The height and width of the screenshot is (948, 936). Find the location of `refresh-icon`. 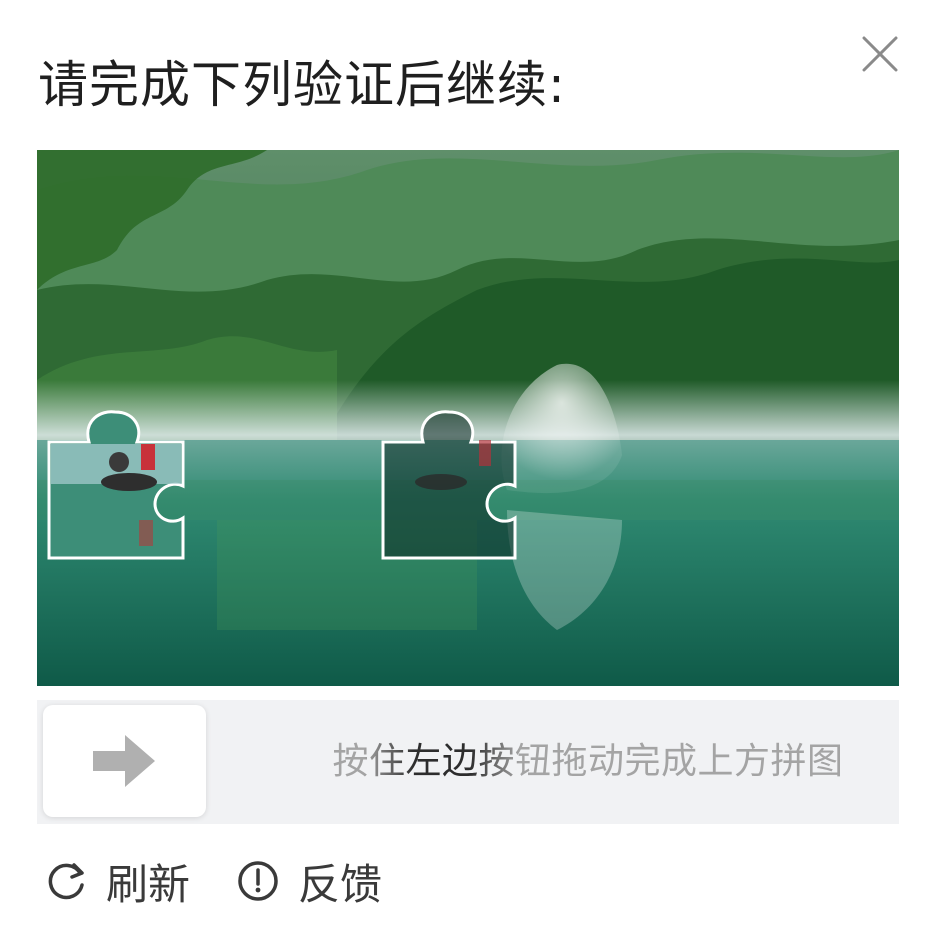

refresh-icon is located at coordinates (66, 881).